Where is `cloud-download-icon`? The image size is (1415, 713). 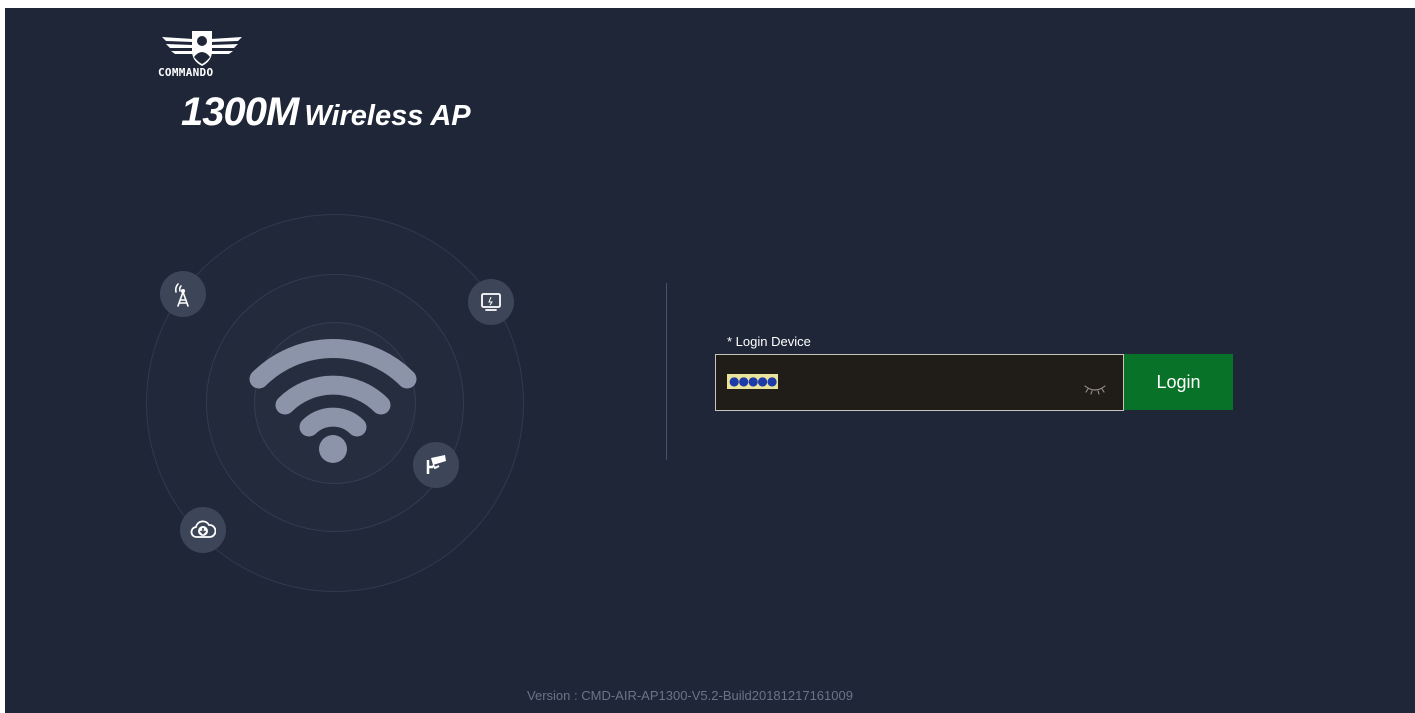
cloud-download-icon is located at coordinates (203, 529).